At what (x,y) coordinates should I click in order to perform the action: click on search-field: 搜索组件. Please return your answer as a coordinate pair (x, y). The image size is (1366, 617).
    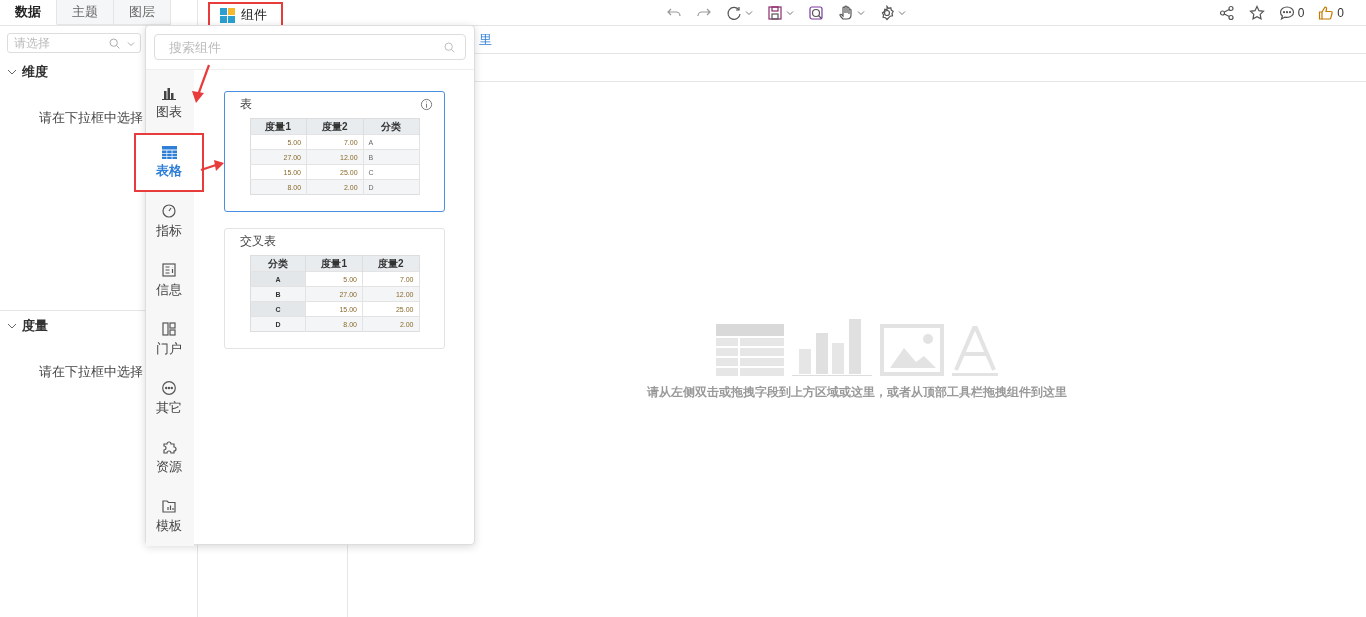
    Looking at the image, I should click on (310, 47).